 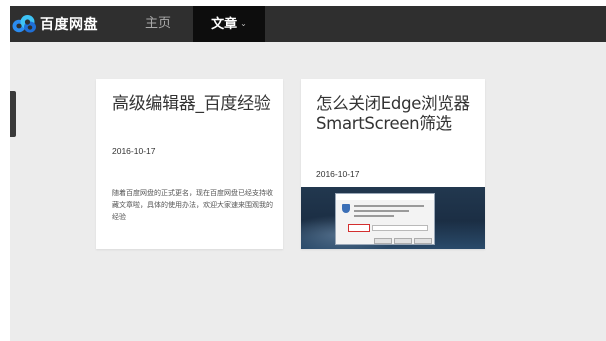 What do you see at coordinates (24, 24) in the screenshot?
I see `baidu-netdisk-cloud-icon` at bounding box center [24, 24].